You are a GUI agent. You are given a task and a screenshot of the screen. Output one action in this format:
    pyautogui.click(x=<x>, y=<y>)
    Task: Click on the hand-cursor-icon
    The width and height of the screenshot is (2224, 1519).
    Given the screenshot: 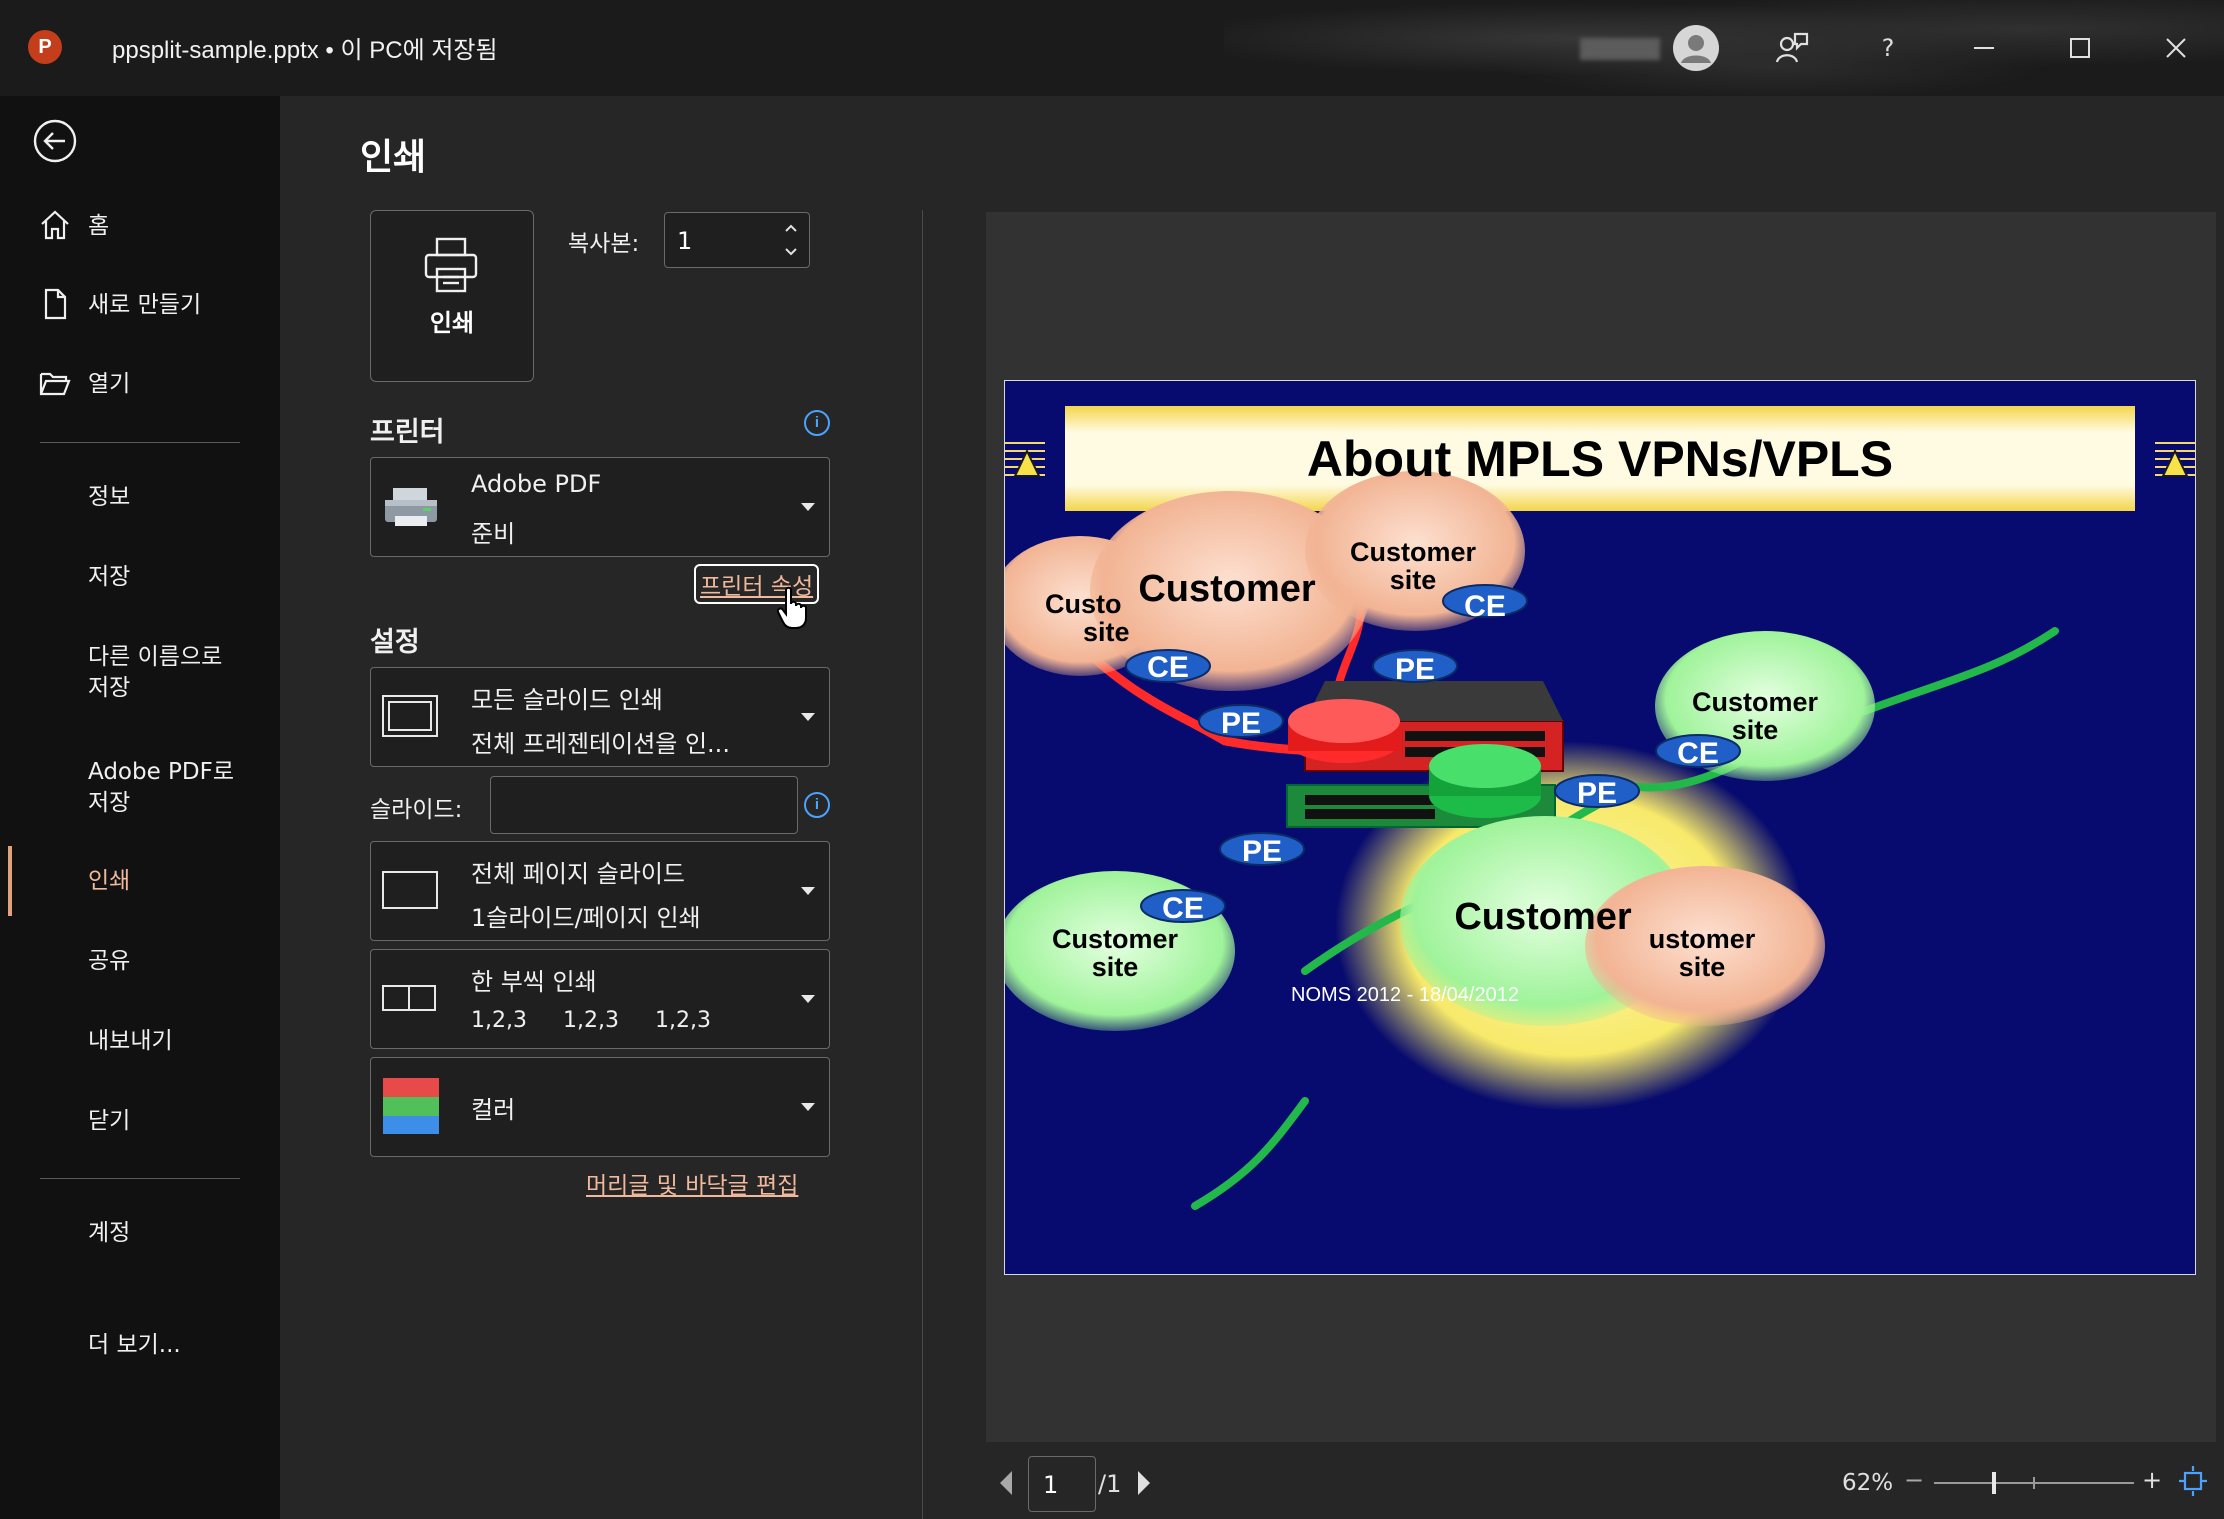 What is the action you would take?
    pyautogui.click(x=791, y=607)
    